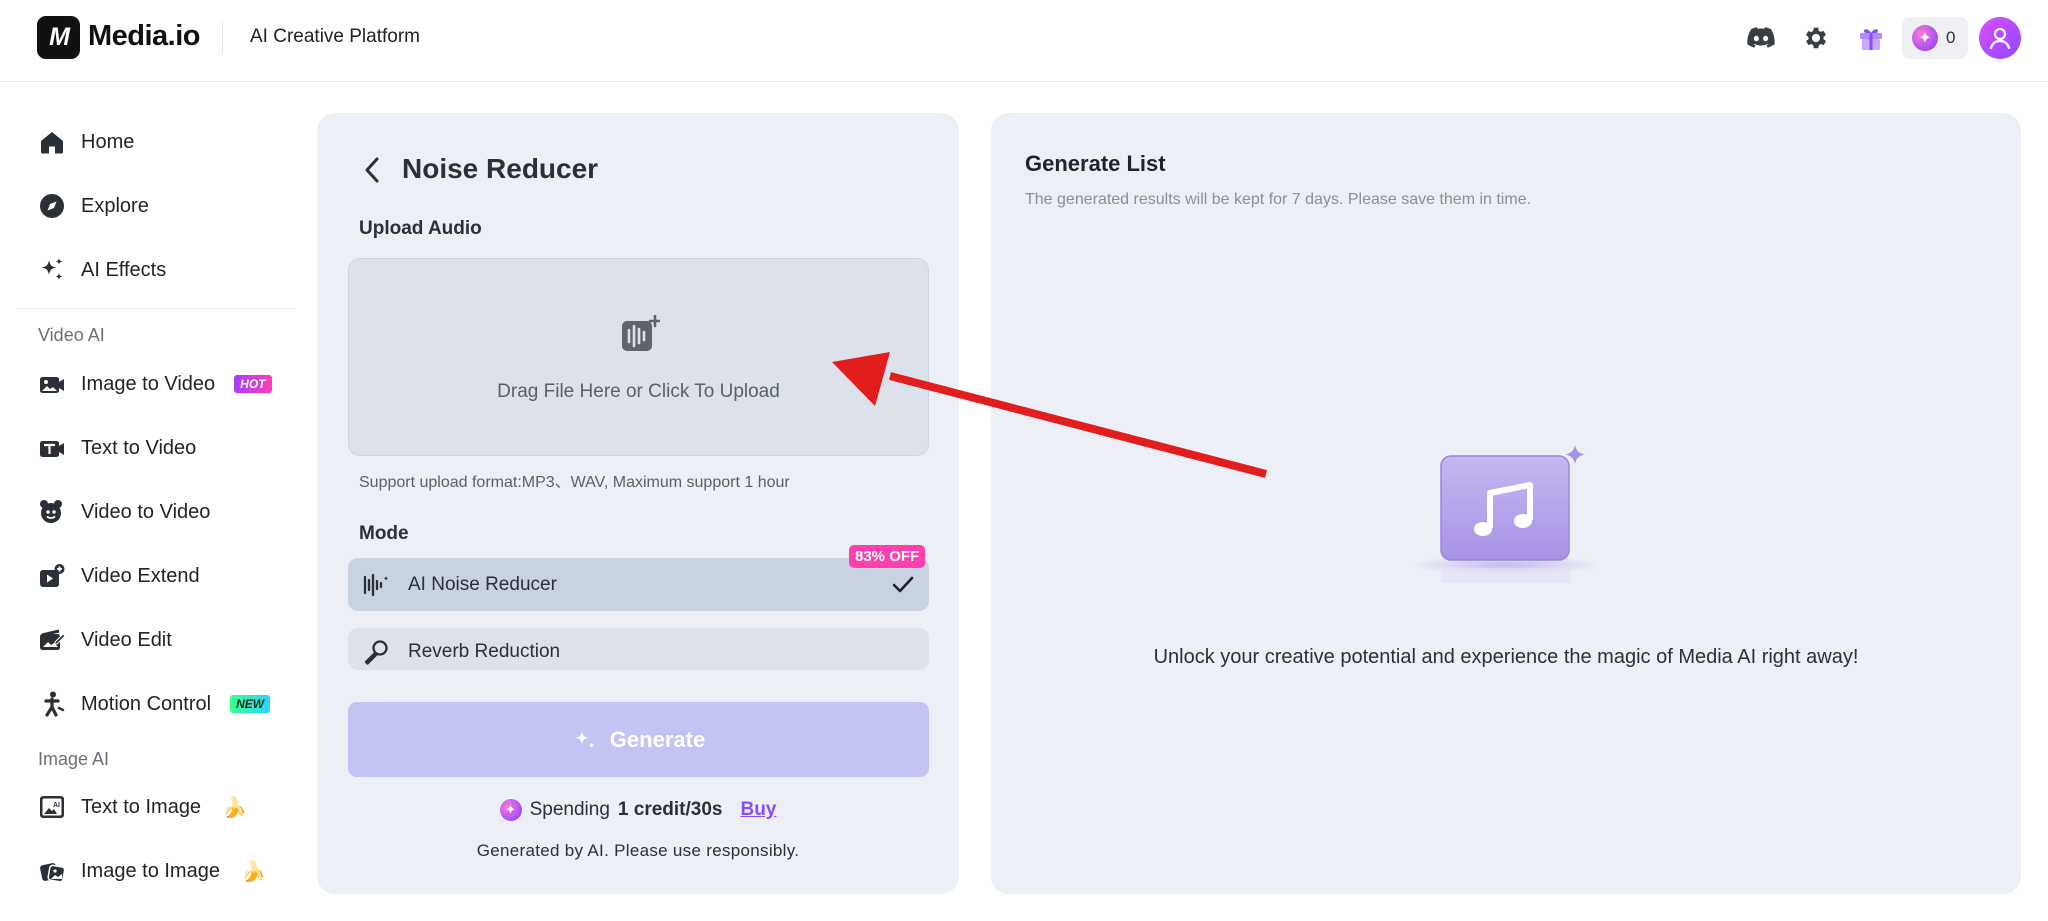 The image size is (2048, 921). What do you see at coordinates (144, 36) in the screenshot?
I see `logo-text: Media.io` at bounding box center [144, 36].